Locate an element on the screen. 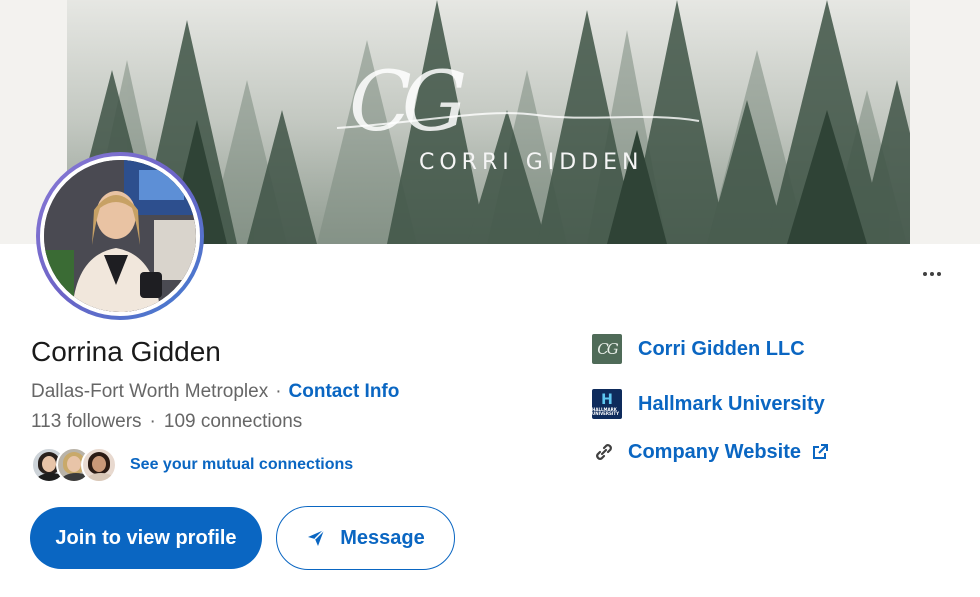  message-label: Message is located at coordinates (382, 537).